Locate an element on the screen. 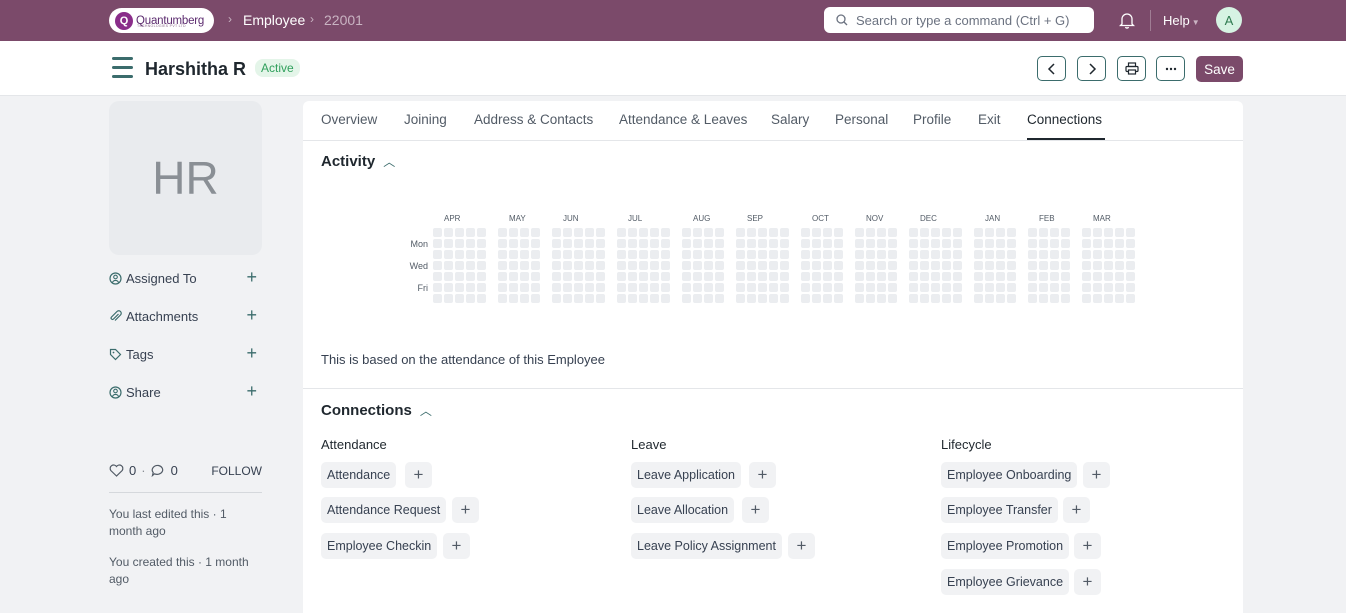 The height and width of the screenshot is (613, 1346). connections-section-header: Connections ︿ is located at coordinates (376, 410).